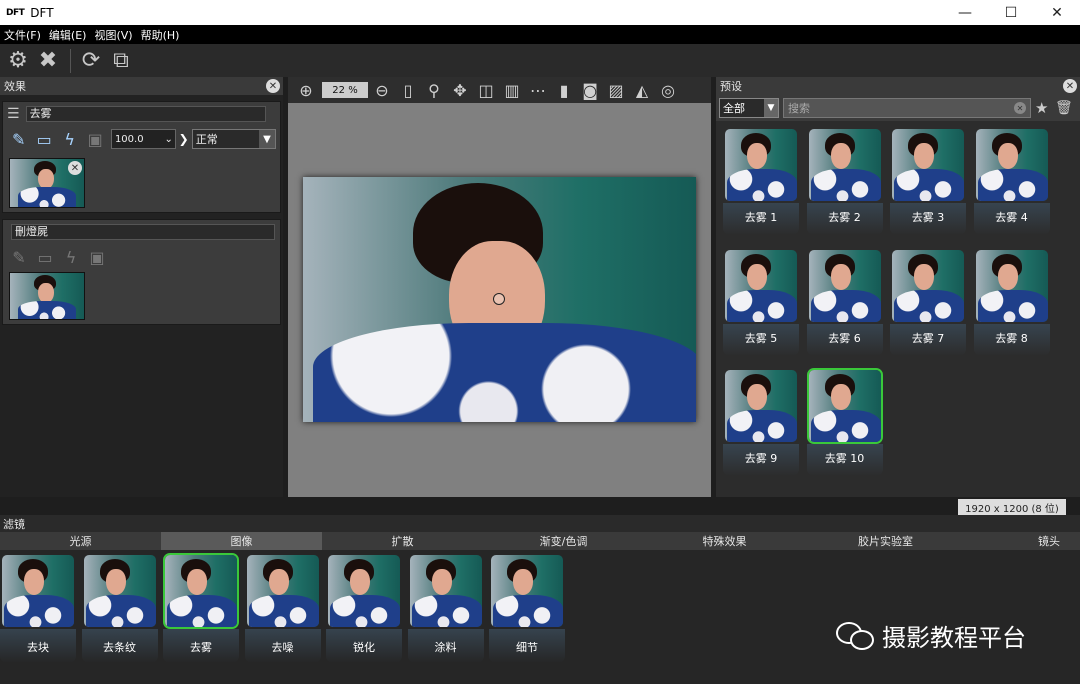  What do you see at coordinates (590, 90) in the screenshot?
I see `camera-icon: ◙` at bounding box center [590, 90].